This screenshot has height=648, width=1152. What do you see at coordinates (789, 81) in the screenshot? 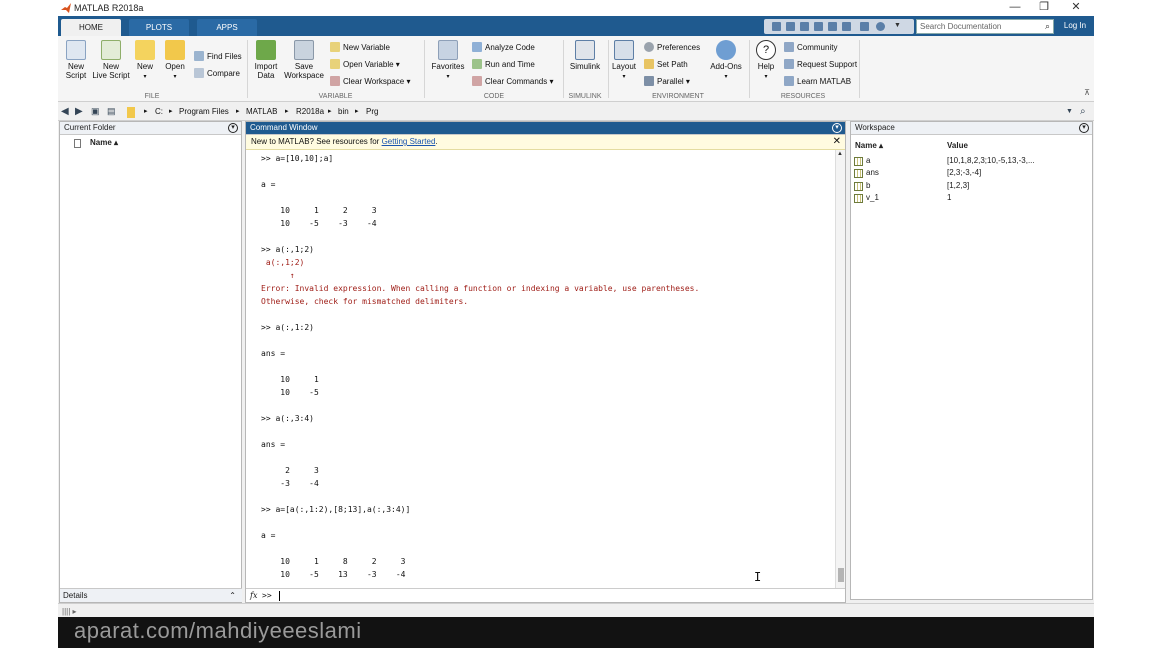
I see `learn-matlab-icon` at bounding box center [789, 81].